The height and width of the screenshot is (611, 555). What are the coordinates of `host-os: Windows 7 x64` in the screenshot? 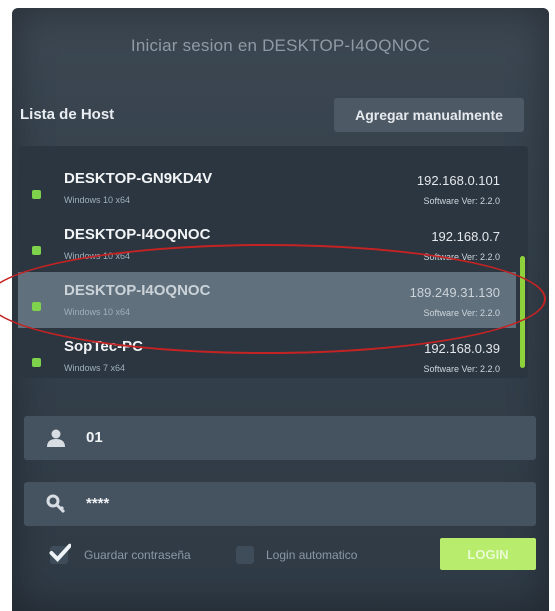 It's located at (95, 368).